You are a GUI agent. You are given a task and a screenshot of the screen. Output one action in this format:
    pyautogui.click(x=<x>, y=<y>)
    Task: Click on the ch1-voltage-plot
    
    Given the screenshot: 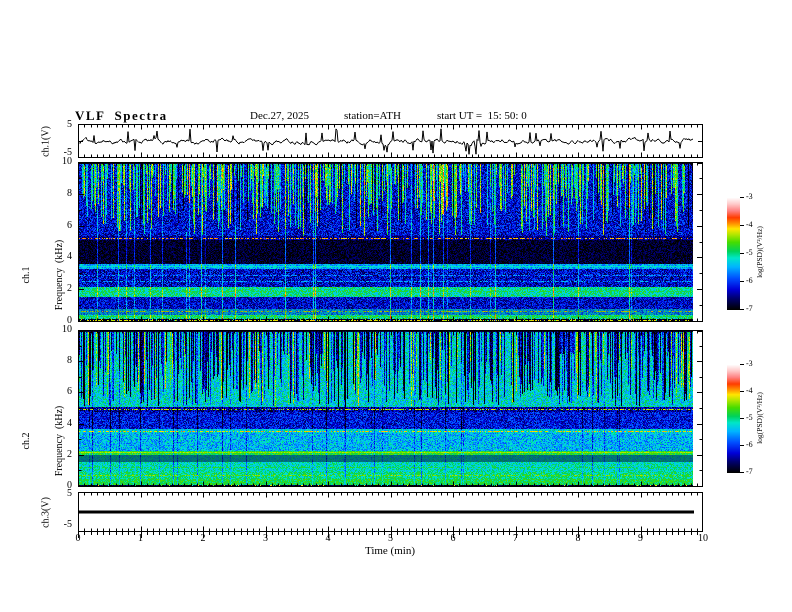 What is the action you would take?
    pyautogui.click(x=390, y=141)
    